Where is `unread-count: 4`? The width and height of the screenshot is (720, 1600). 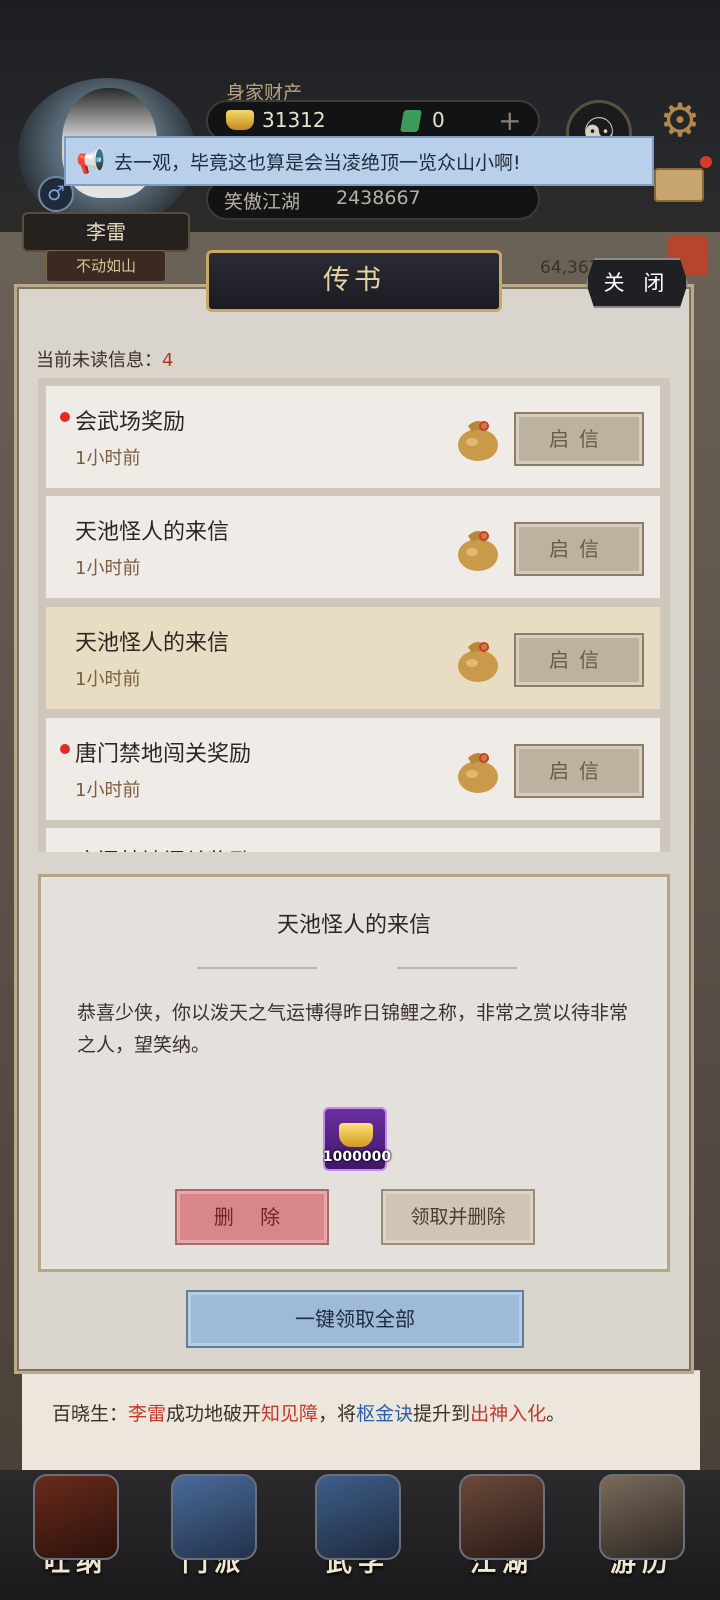 unread-count: 4 is located at coordinates (168, 360).